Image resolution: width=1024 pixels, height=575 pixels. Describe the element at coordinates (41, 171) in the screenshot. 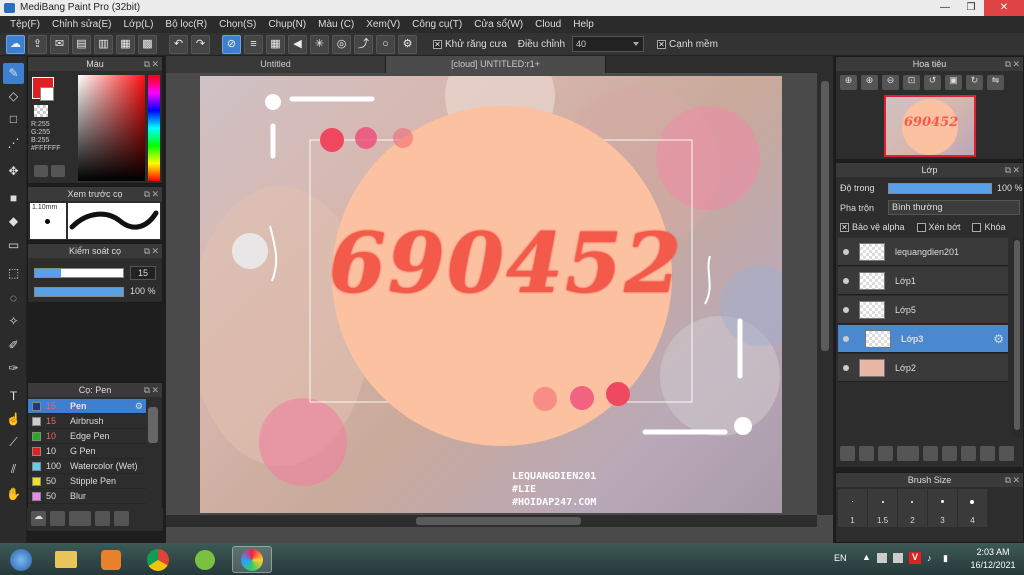

I see `color-mode-icon` at that location.